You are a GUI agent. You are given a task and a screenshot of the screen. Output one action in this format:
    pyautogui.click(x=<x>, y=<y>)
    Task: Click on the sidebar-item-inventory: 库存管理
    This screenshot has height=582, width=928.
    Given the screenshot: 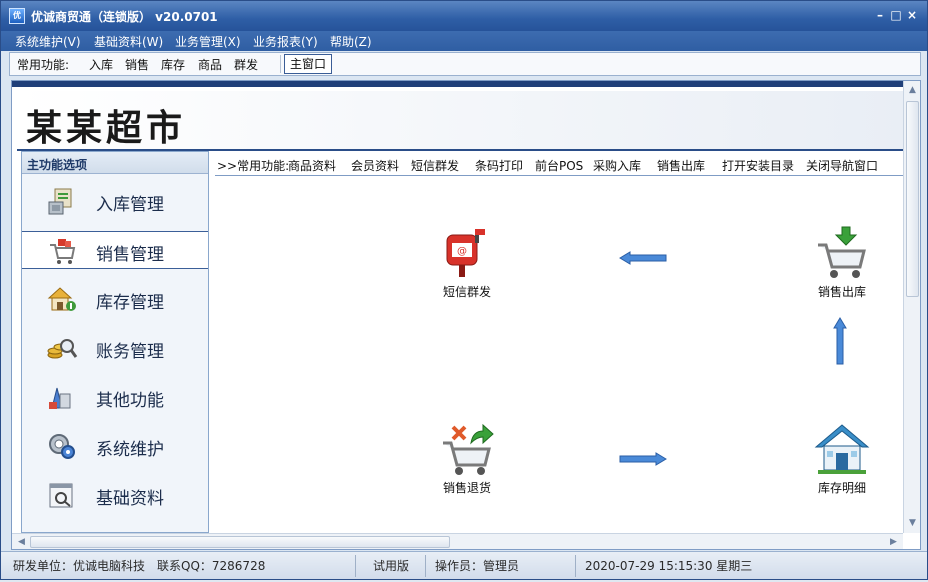 What is the action you would take?
    pyautogui.click(x=115, y=299)
    